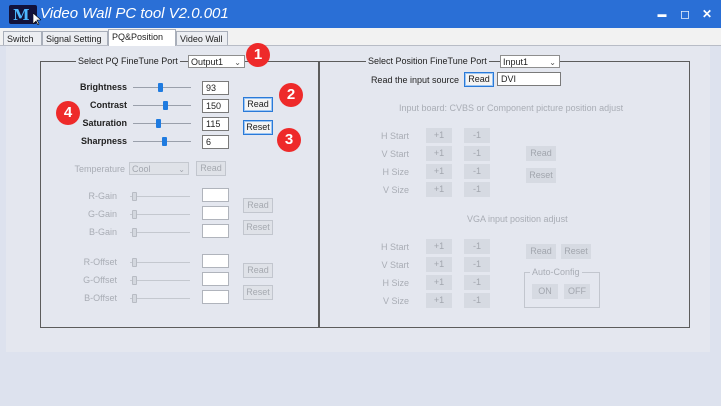 The height and width of the screenshot is (406, 721). What do you see at coordinates (215, 124) in the screenshot?
I see `saturation-value: 115` at bounding box center [215, 124].